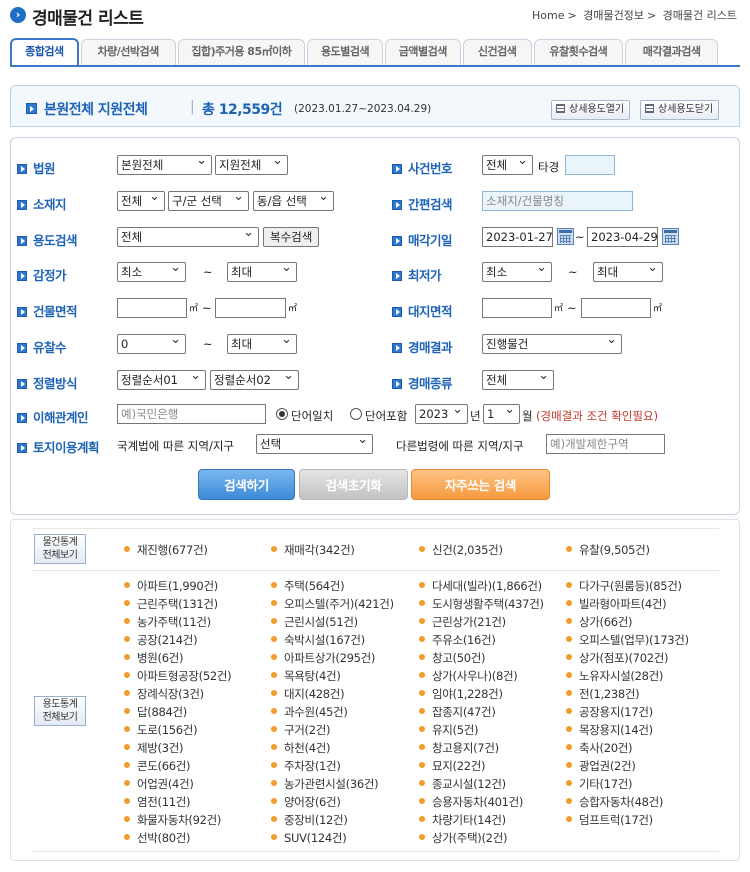 This screenshot has height=872, width=750. Describe the element at coordinates (457, 640) in the screenshot. I see `stat-usage-item: 주유소(16건)` at that location.